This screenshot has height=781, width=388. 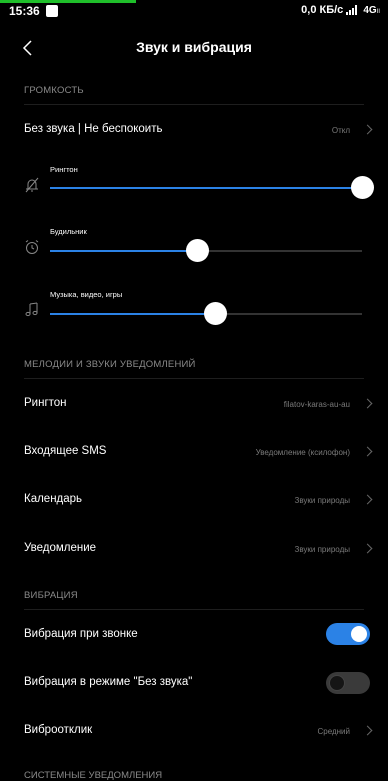 What do you see at coordinates (86, 294) in the screenshot?
I see `slider-music-label: Музыка, видео, игры` at bounding box center [86, 294].